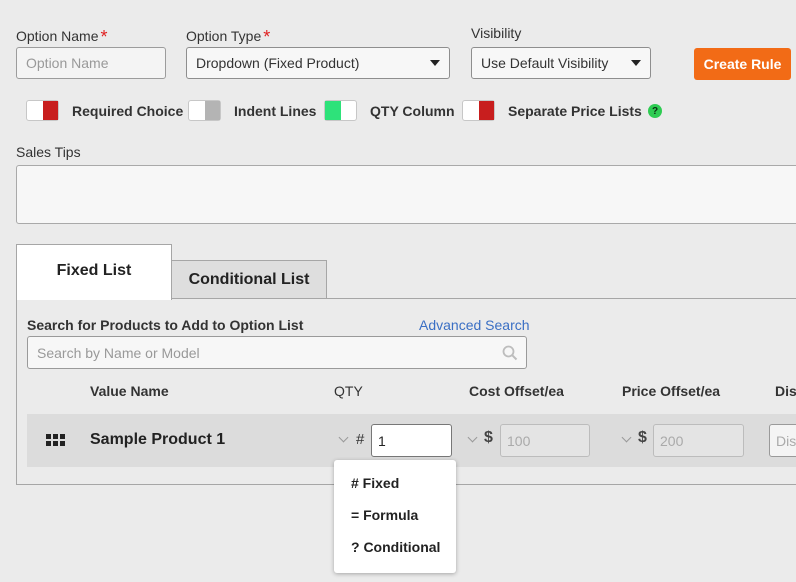 The image size is (796, 582). Describe the element at coordinates (488, 437) in the screenshot. I see `cost-prefix: $` at that location.